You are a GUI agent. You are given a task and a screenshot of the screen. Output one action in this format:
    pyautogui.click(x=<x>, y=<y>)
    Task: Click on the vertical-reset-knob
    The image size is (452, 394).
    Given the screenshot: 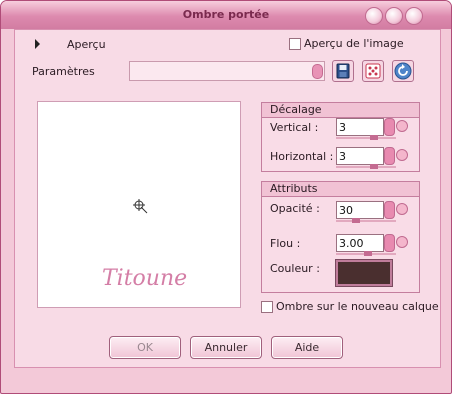 What is the action you would take?
    pyautogui.click(x=402, y=126)
    